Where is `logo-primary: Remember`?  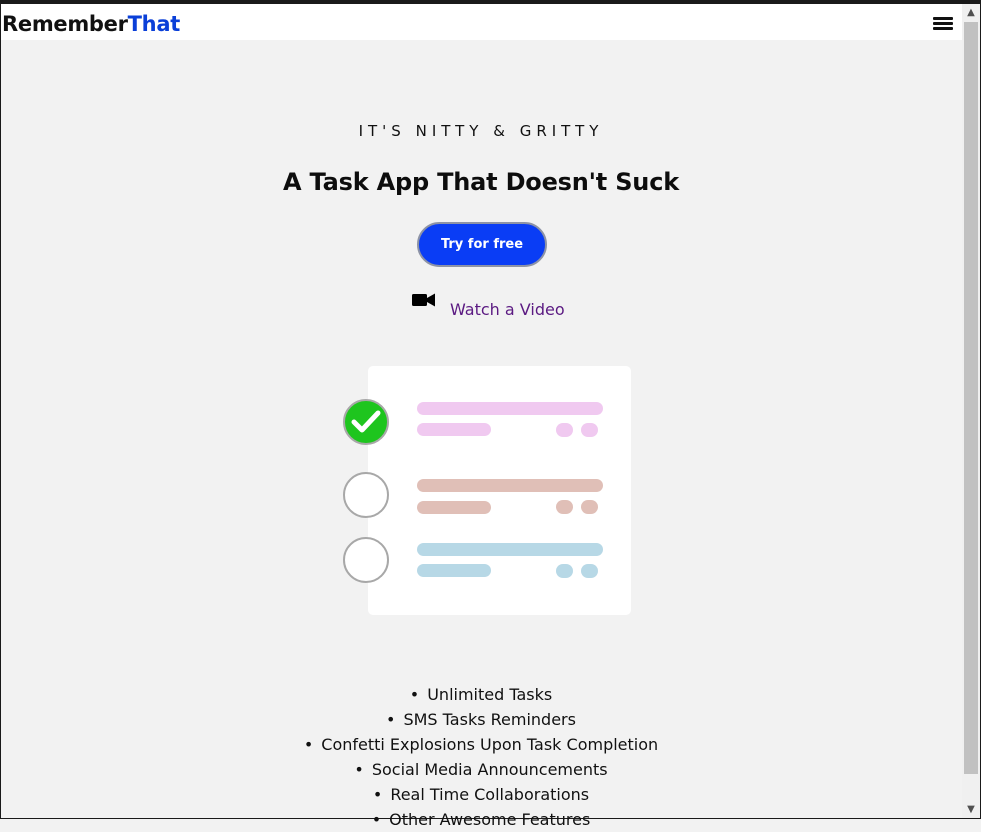
logo-primary: Remember is located at coordinates (65, 24).